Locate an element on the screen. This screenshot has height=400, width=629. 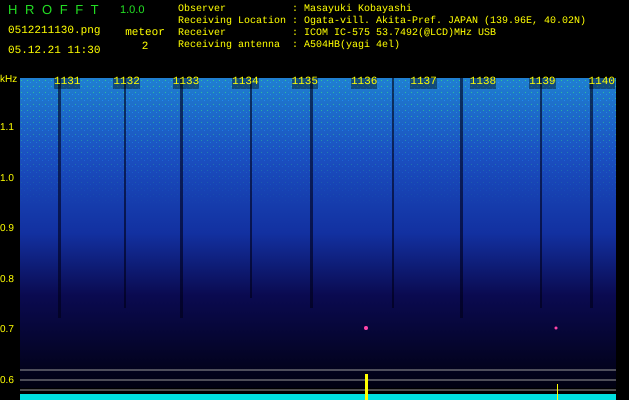
axis-label: 0.8 is located at coordinates (7, 280).